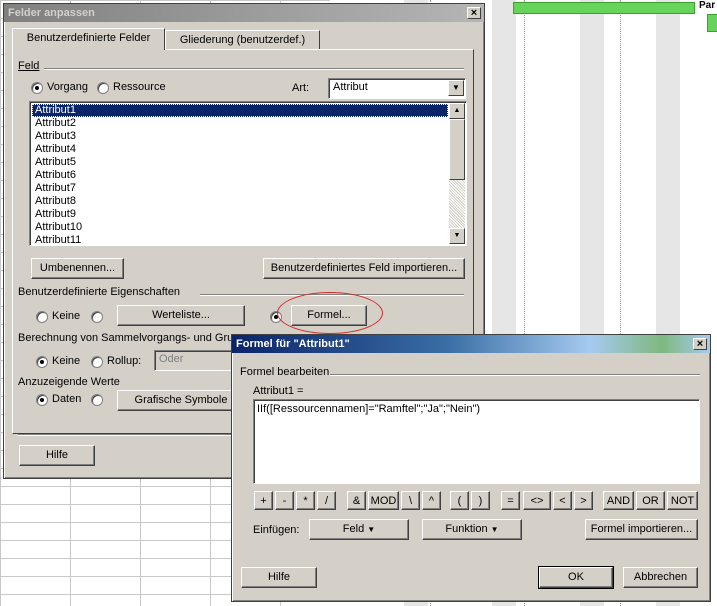 This screenshot has height=606, width=717. I want to click on keine-radio-1-label: Keine, so click(66, 316).